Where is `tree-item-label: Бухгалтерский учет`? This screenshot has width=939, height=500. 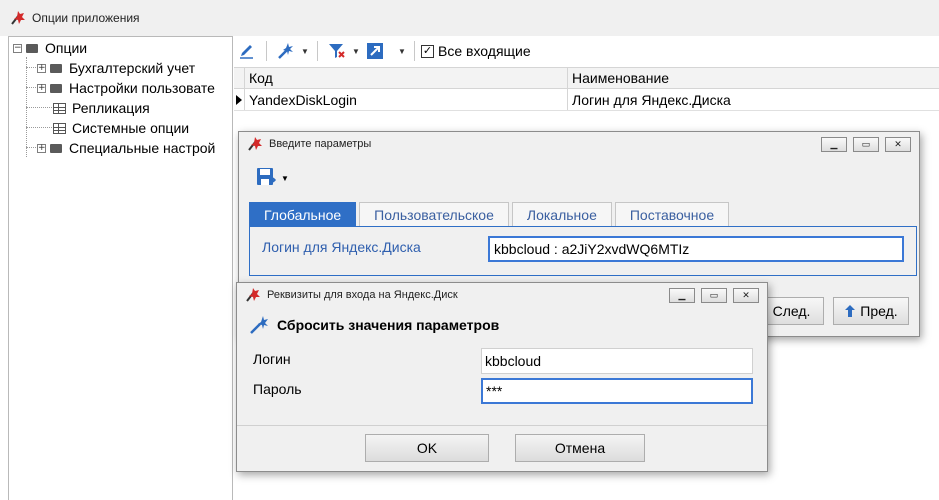 tree-item-label: Бухгалтерский учет is located at coordinates (132, 68).